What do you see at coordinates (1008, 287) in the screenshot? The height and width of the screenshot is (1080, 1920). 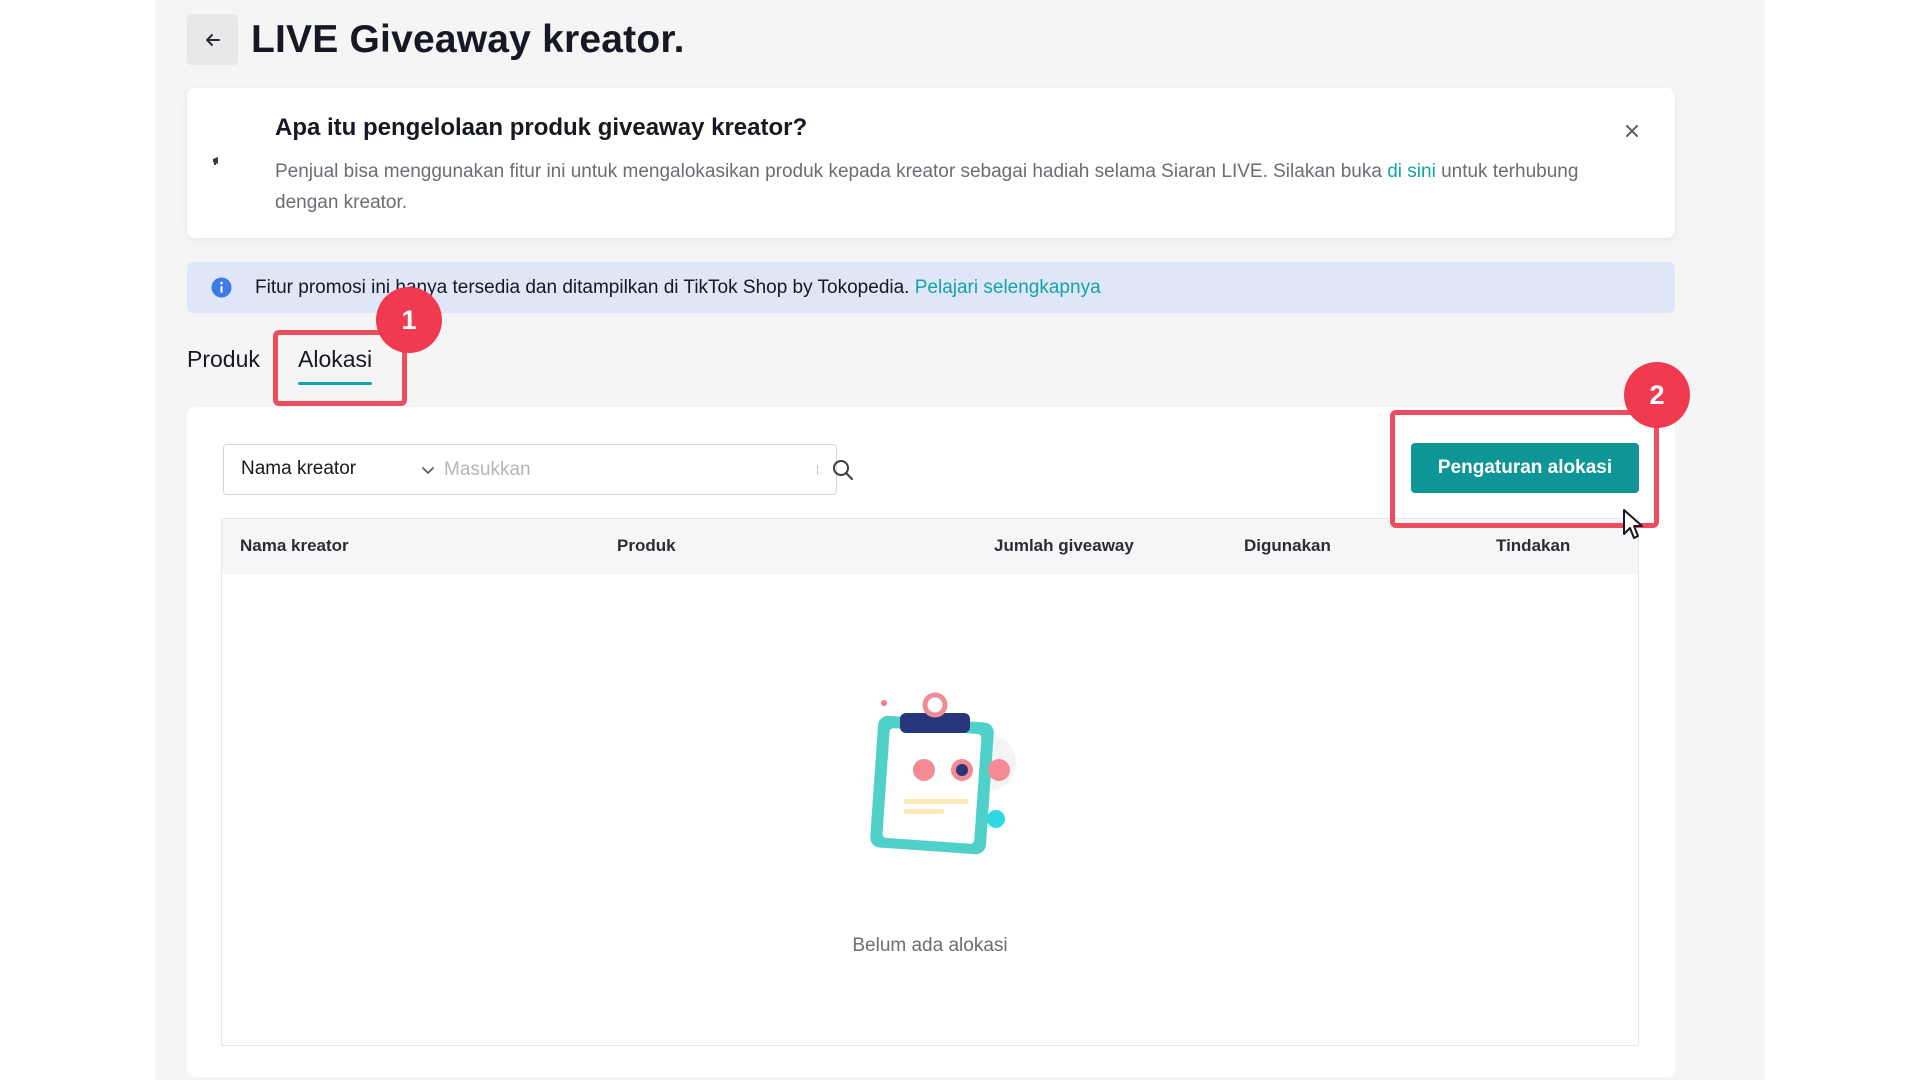 I see `learn-more-link: Pelajari selengkapnya` at bounding box center [1008, 287].